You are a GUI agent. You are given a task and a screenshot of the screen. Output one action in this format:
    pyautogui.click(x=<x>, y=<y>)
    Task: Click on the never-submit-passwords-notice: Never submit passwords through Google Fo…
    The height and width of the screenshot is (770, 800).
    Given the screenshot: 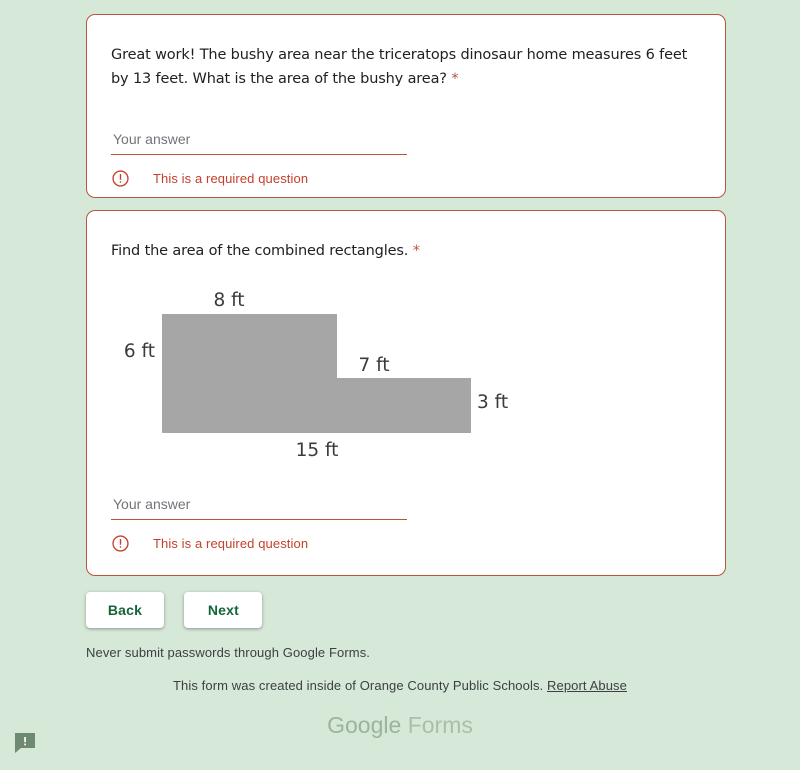 What is the action you would take?
    pyautogui.click(x=228, y=652)
    